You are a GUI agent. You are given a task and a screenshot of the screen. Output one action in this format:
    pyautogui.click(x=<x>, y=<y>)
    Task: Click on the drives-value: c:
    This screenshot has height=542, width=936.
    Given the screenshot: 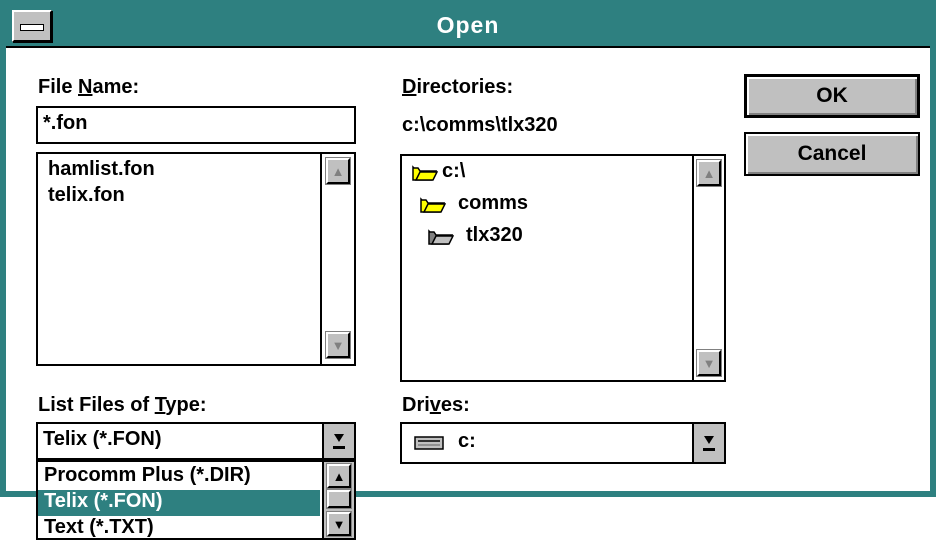 What is the action you would take?
    pyautogui.click(x=467, y=441)
    